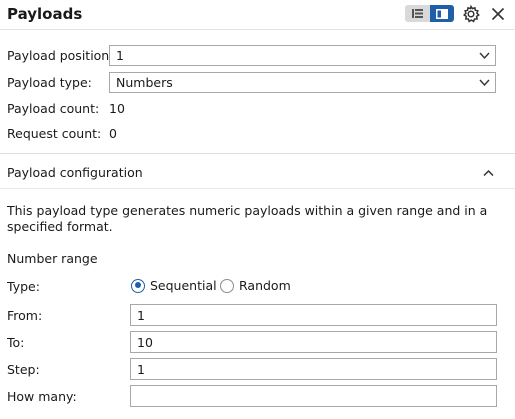 The height and width of the screenshot is (419, 515). I want to click on radio-button, so click(227, 285).